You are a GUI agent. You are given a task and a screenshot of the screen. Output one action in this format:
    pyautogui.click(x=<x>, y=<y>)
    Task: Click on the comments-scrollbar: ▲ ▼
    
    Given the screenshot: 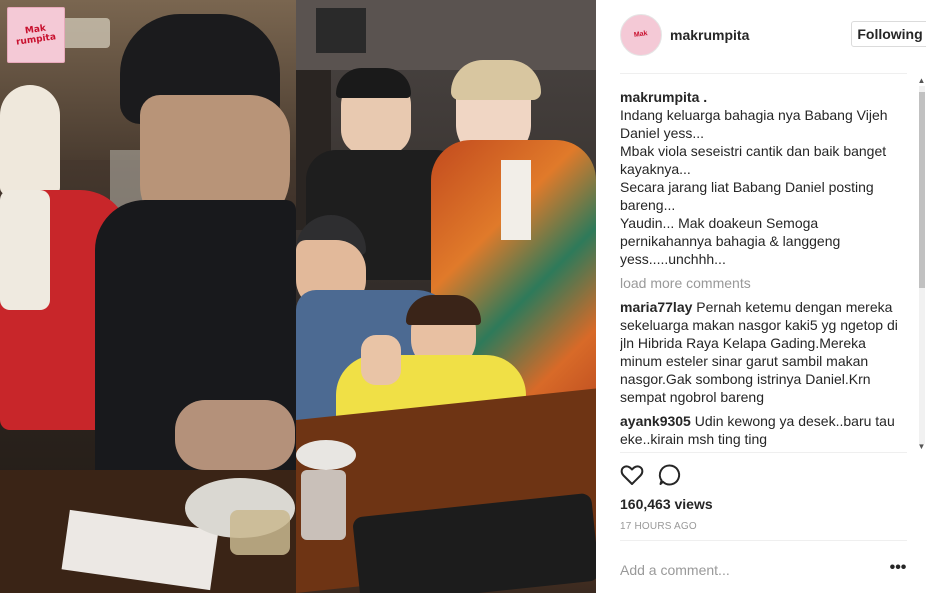 What is the action you would take?
    pyautogui.click(x=921, y=265)
    